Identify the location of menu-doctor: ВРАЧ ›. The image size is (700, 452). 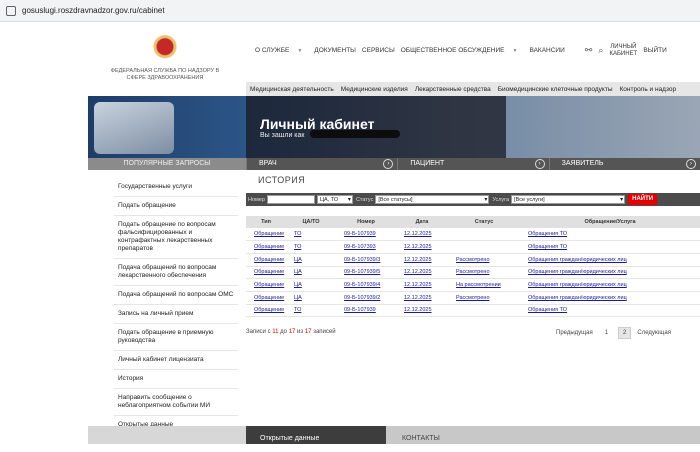
(322, 164).